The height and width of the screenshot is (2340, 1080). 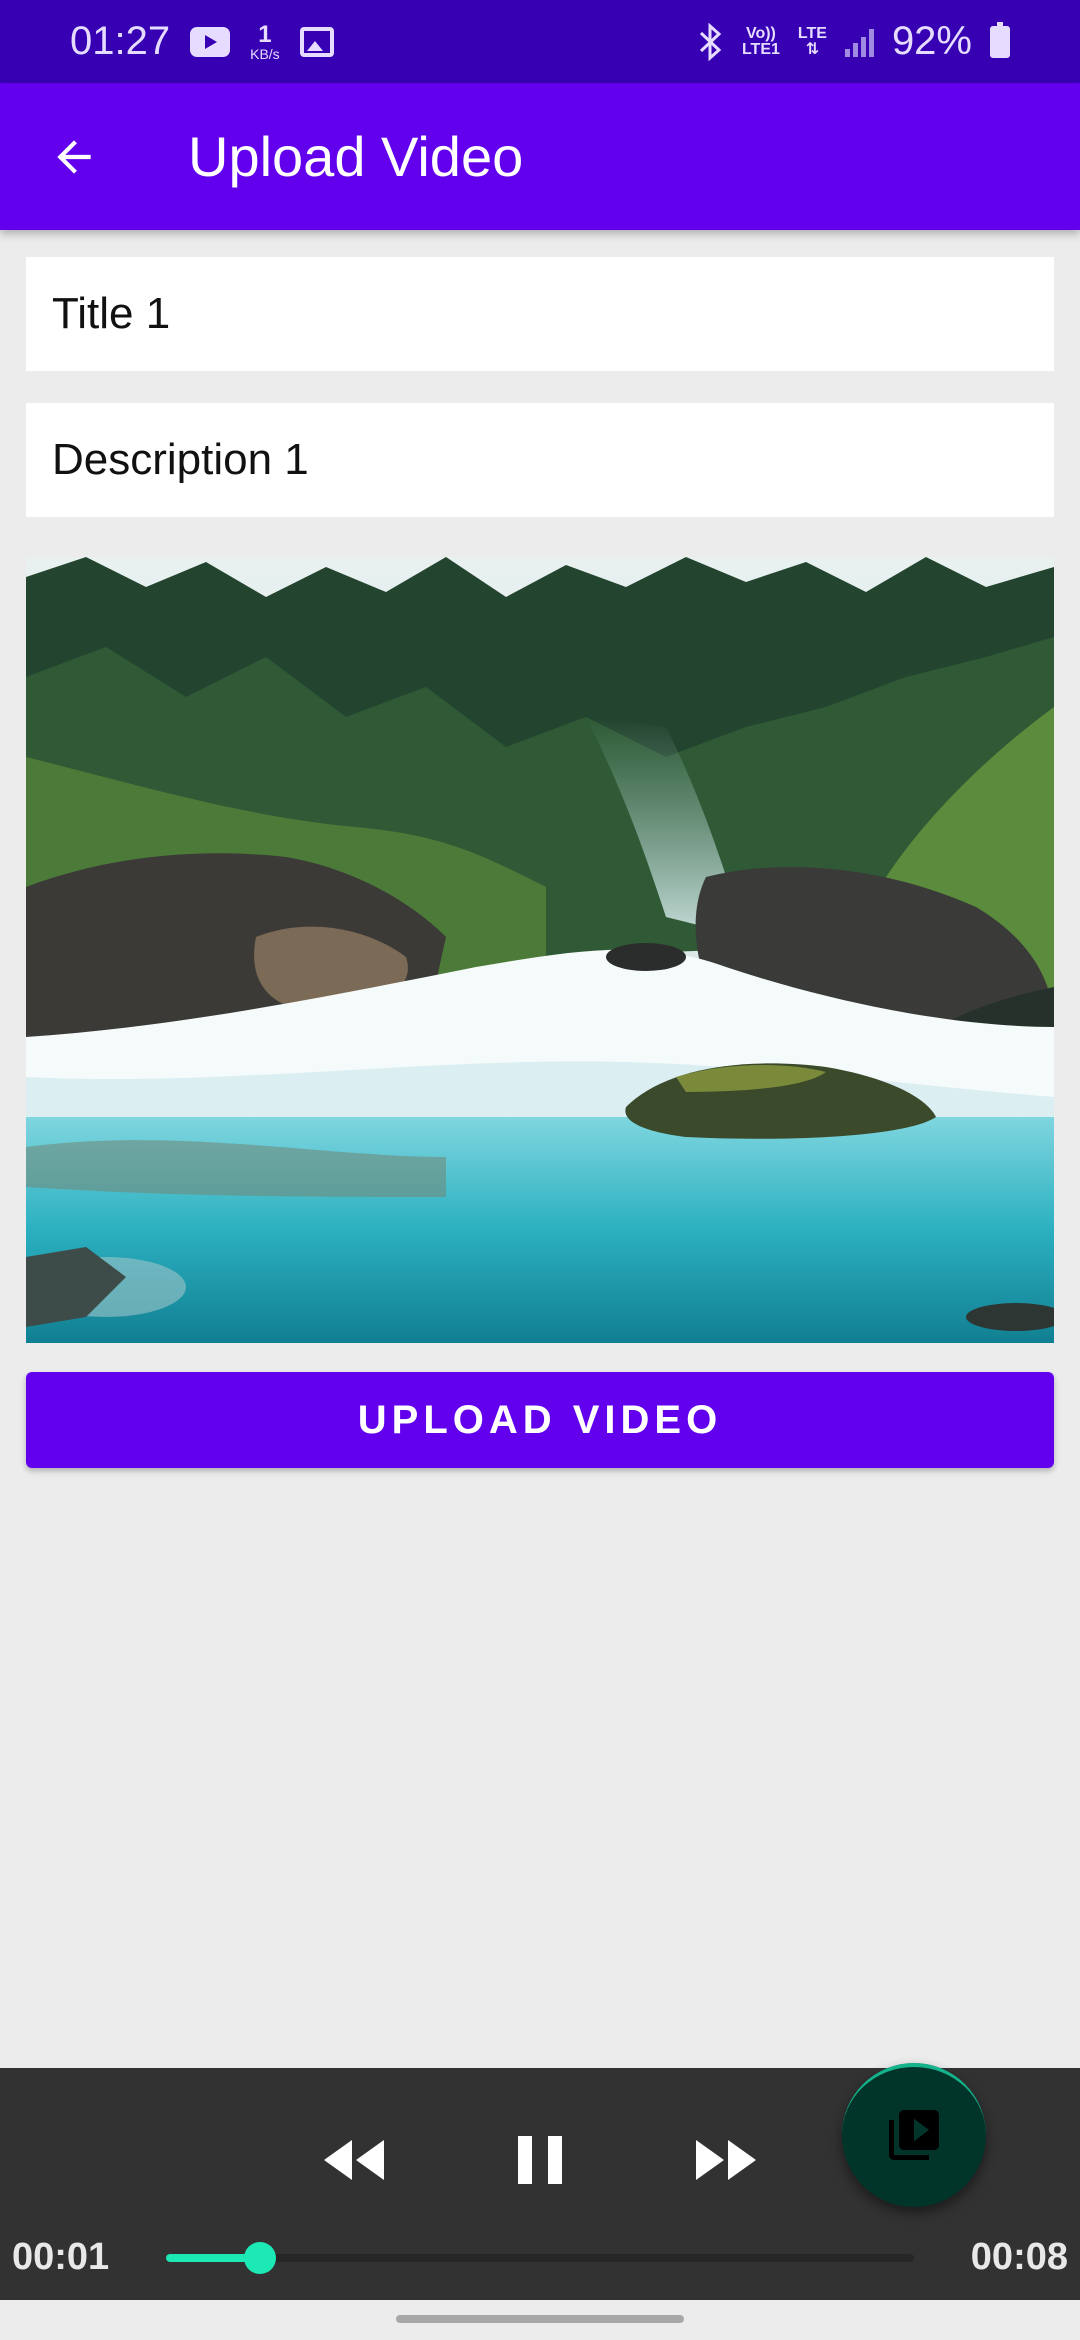 What do you see at coordinates (931, 41) in the screenshot?
I see `battery-percent: 92%` at bounding box center [931, 41].